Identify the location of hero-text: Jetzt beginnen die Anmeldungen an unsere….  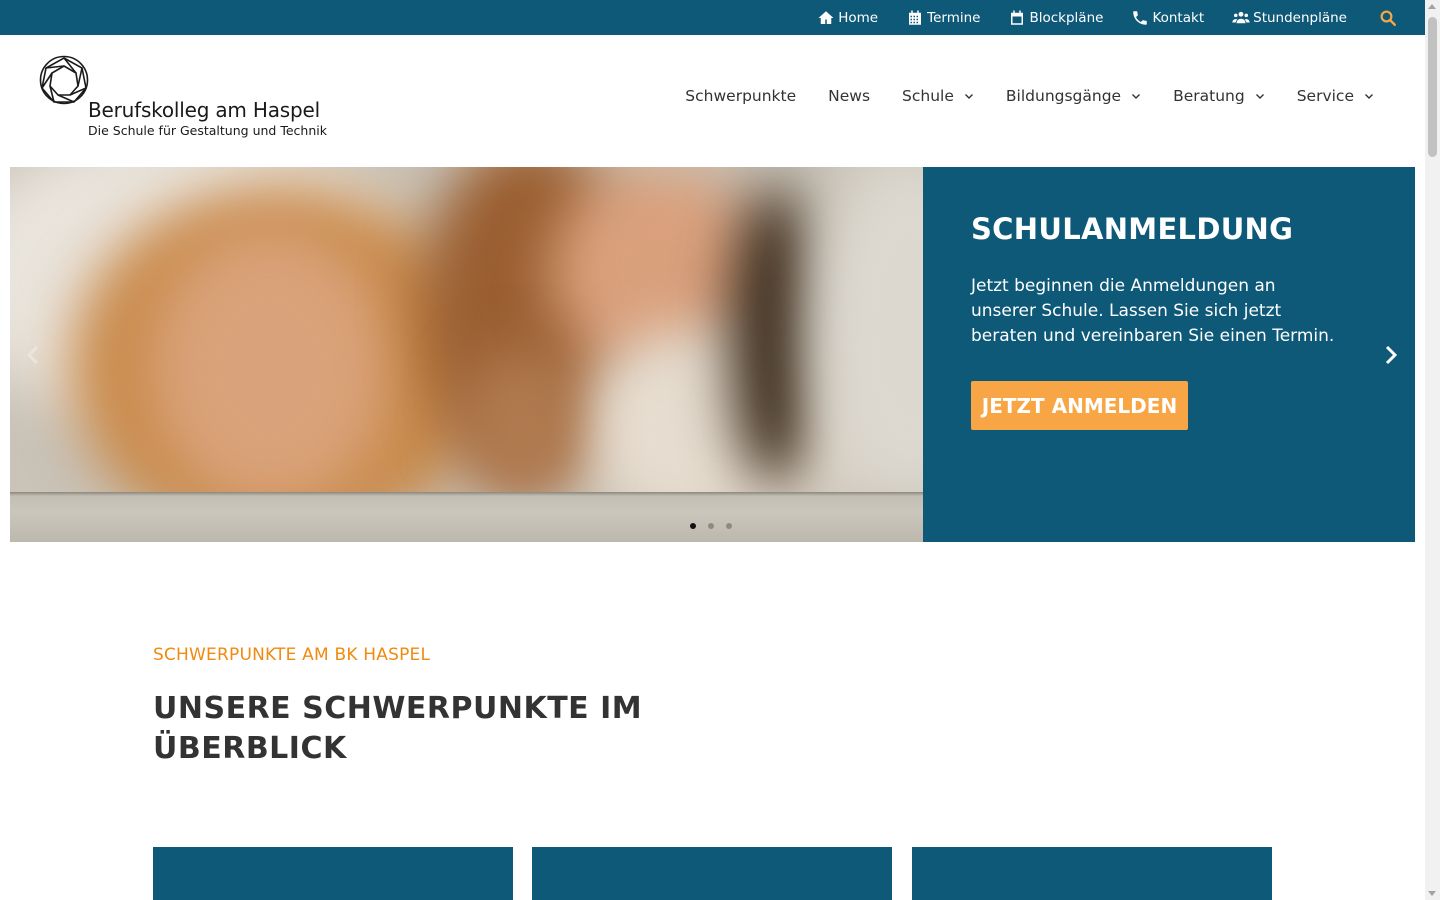
(1153, 311).